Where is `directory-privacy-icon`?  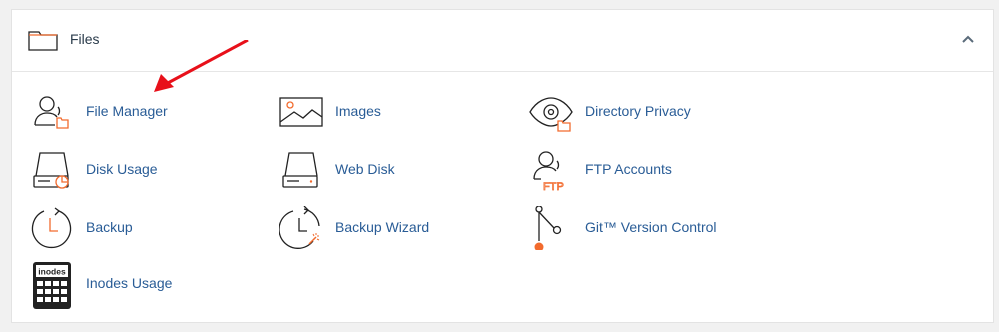 directory-privacy-icon is located at coordinates (551, 114).